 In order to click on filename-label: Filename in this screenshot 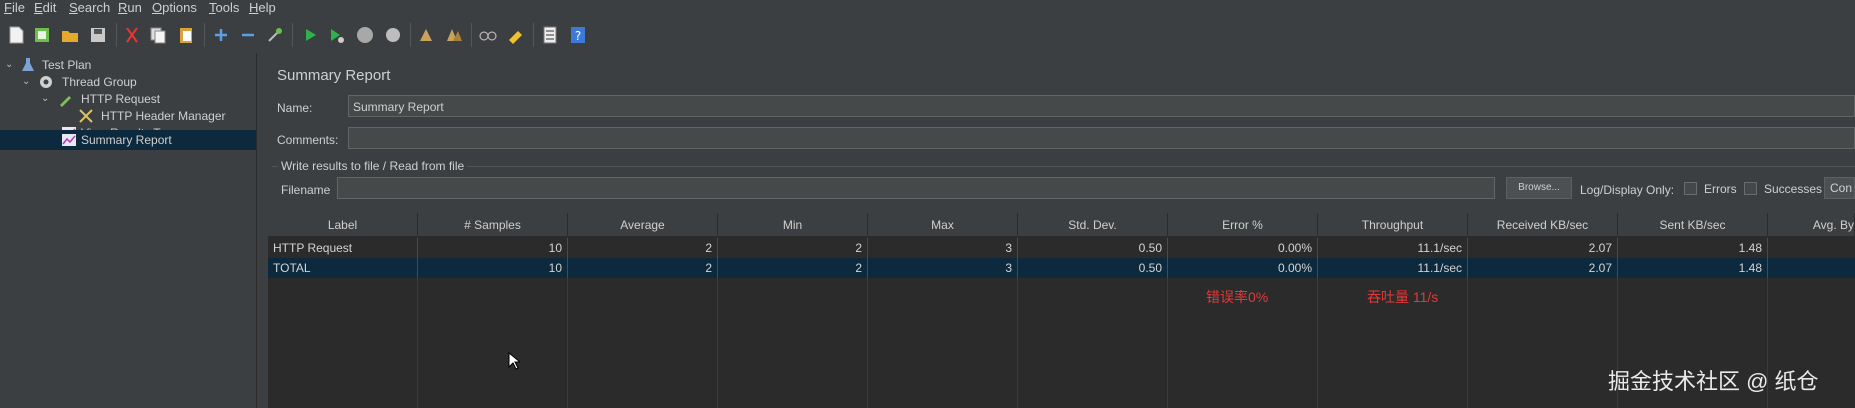, I will do `click(306, 190)`.